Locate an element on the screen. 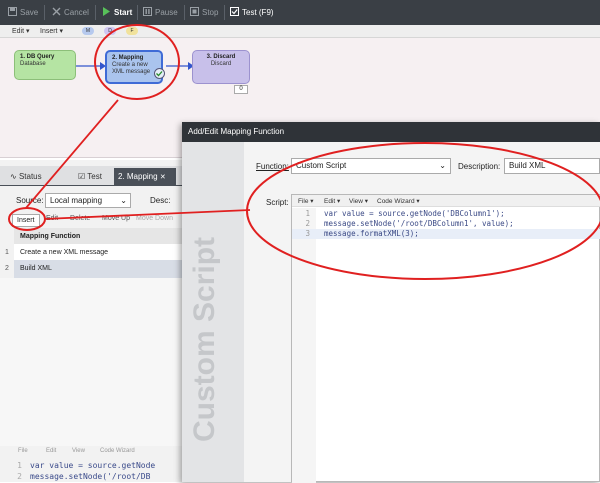 This screenshot has width=600, height=483. line-number: 2 is located at coordinates (19, 476).